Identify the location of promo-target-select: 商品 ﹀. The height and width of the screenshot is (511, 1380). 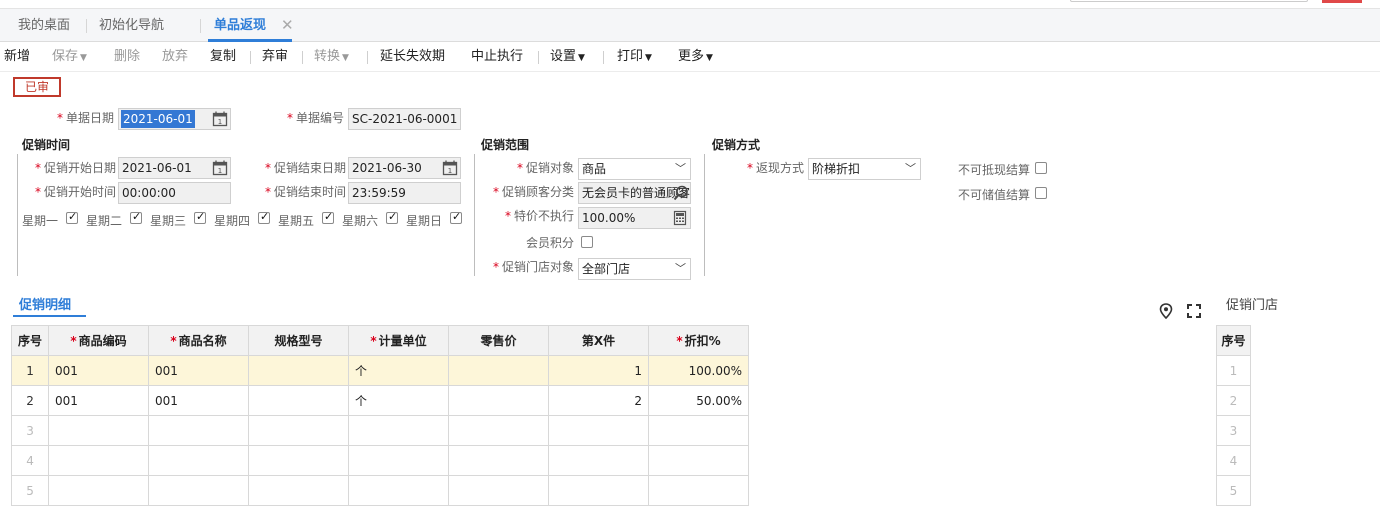
(634, 169).